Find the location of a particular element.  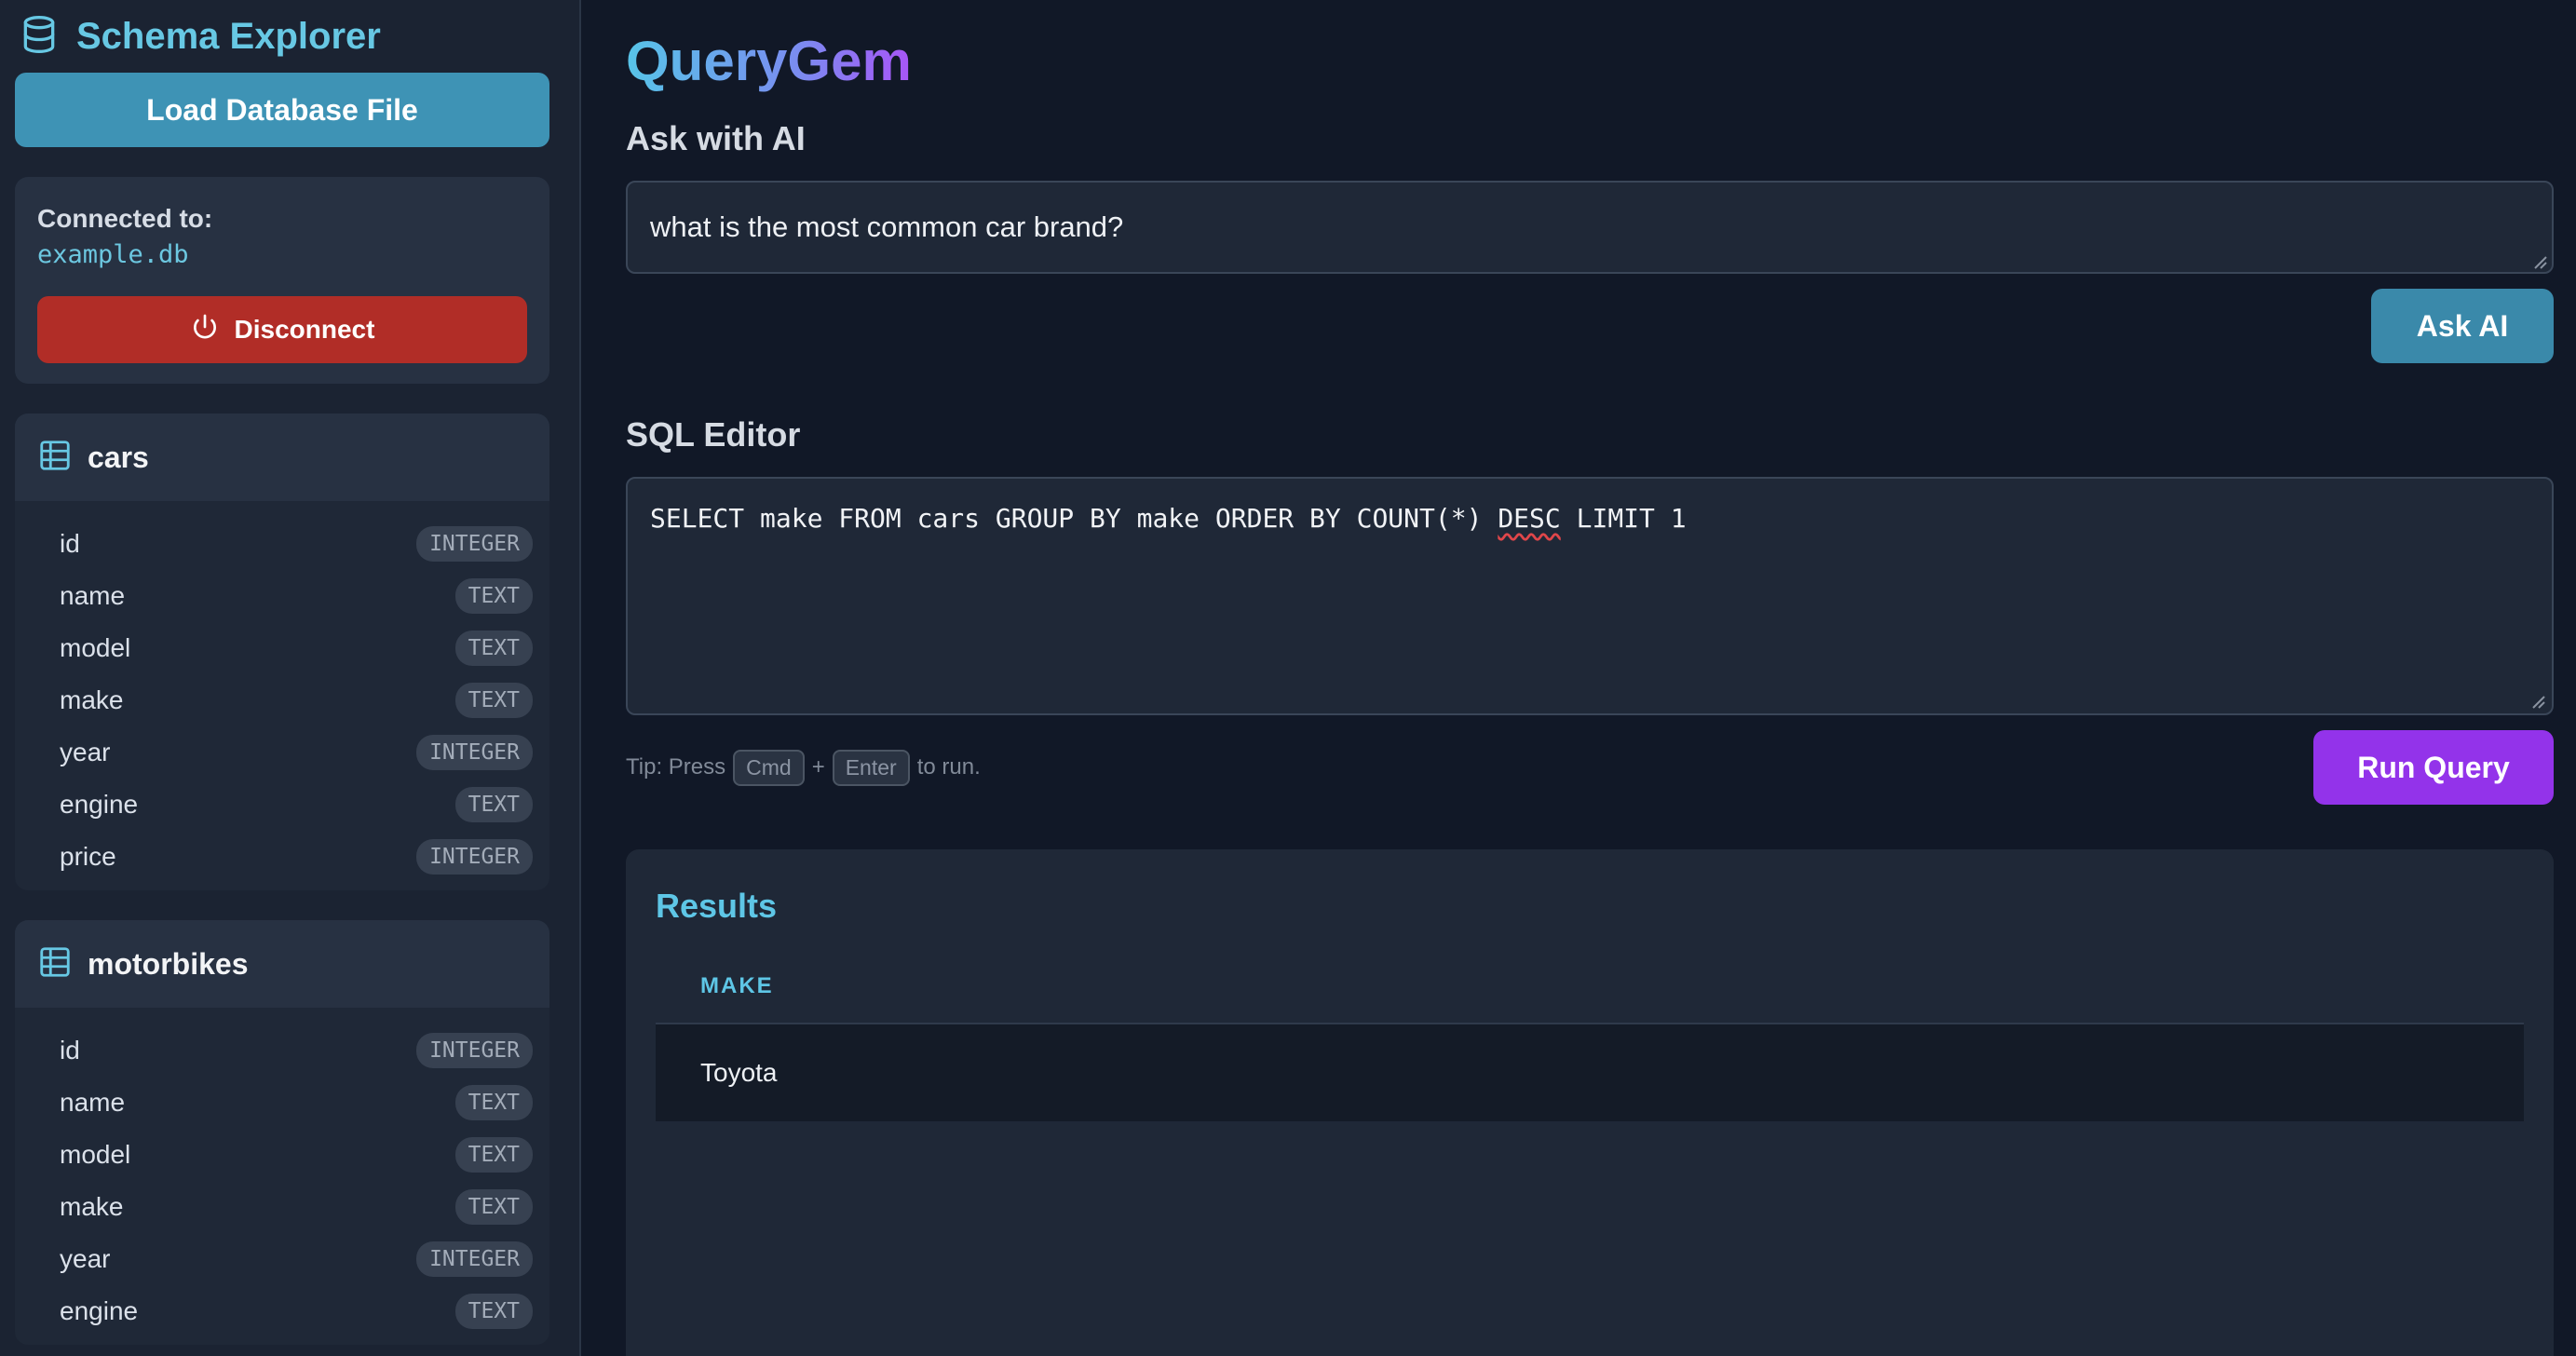

results-header-row: MAKE is located at coordinates (1590, 987).